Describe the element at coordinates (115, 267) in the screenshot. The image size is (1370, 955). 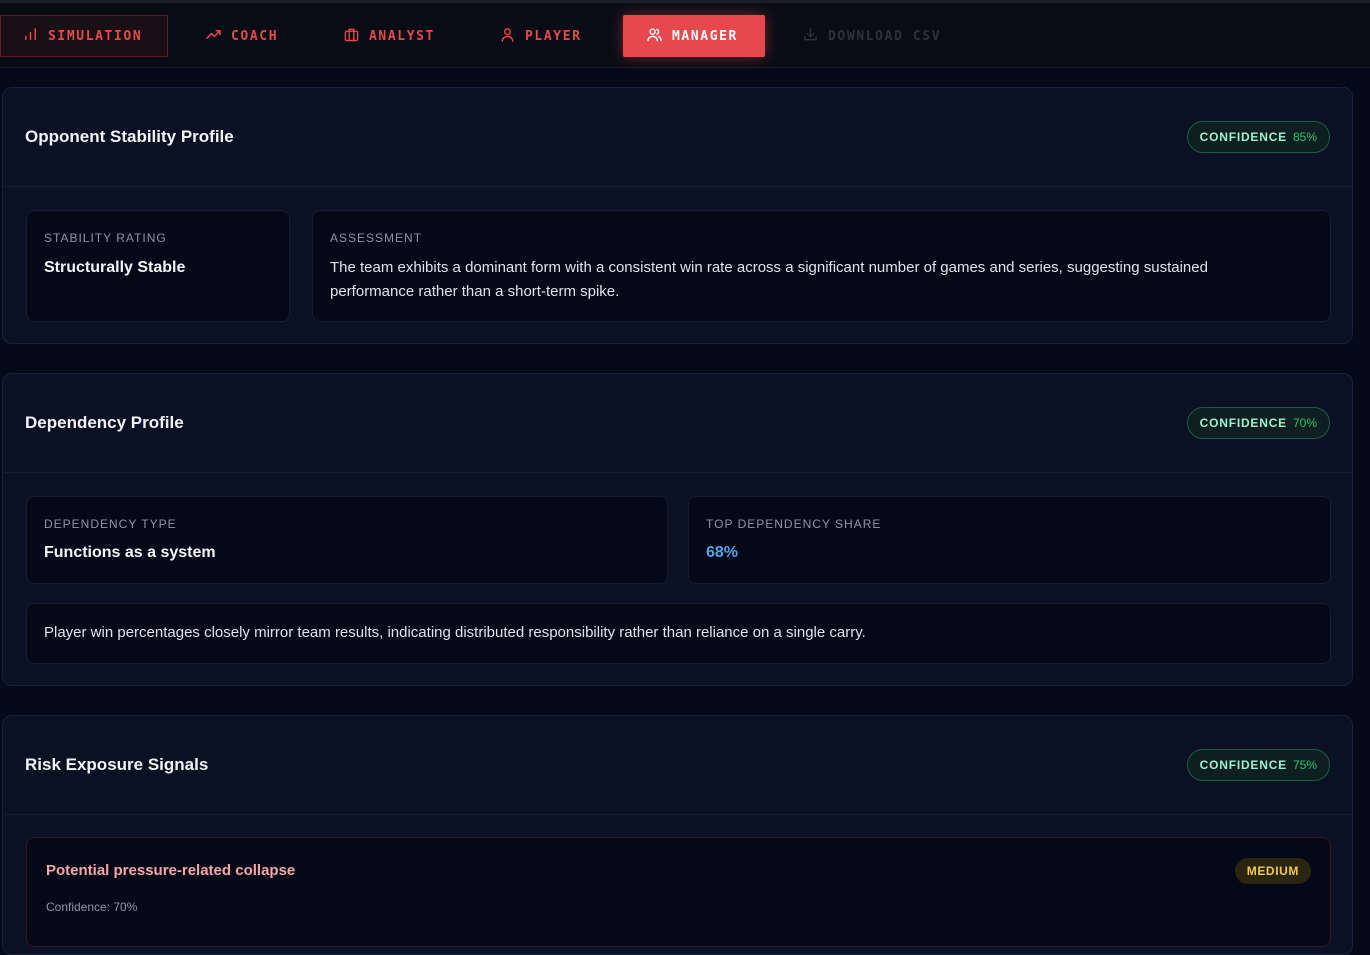
I see `stability-rating-value: Structurally Stable` at that location.